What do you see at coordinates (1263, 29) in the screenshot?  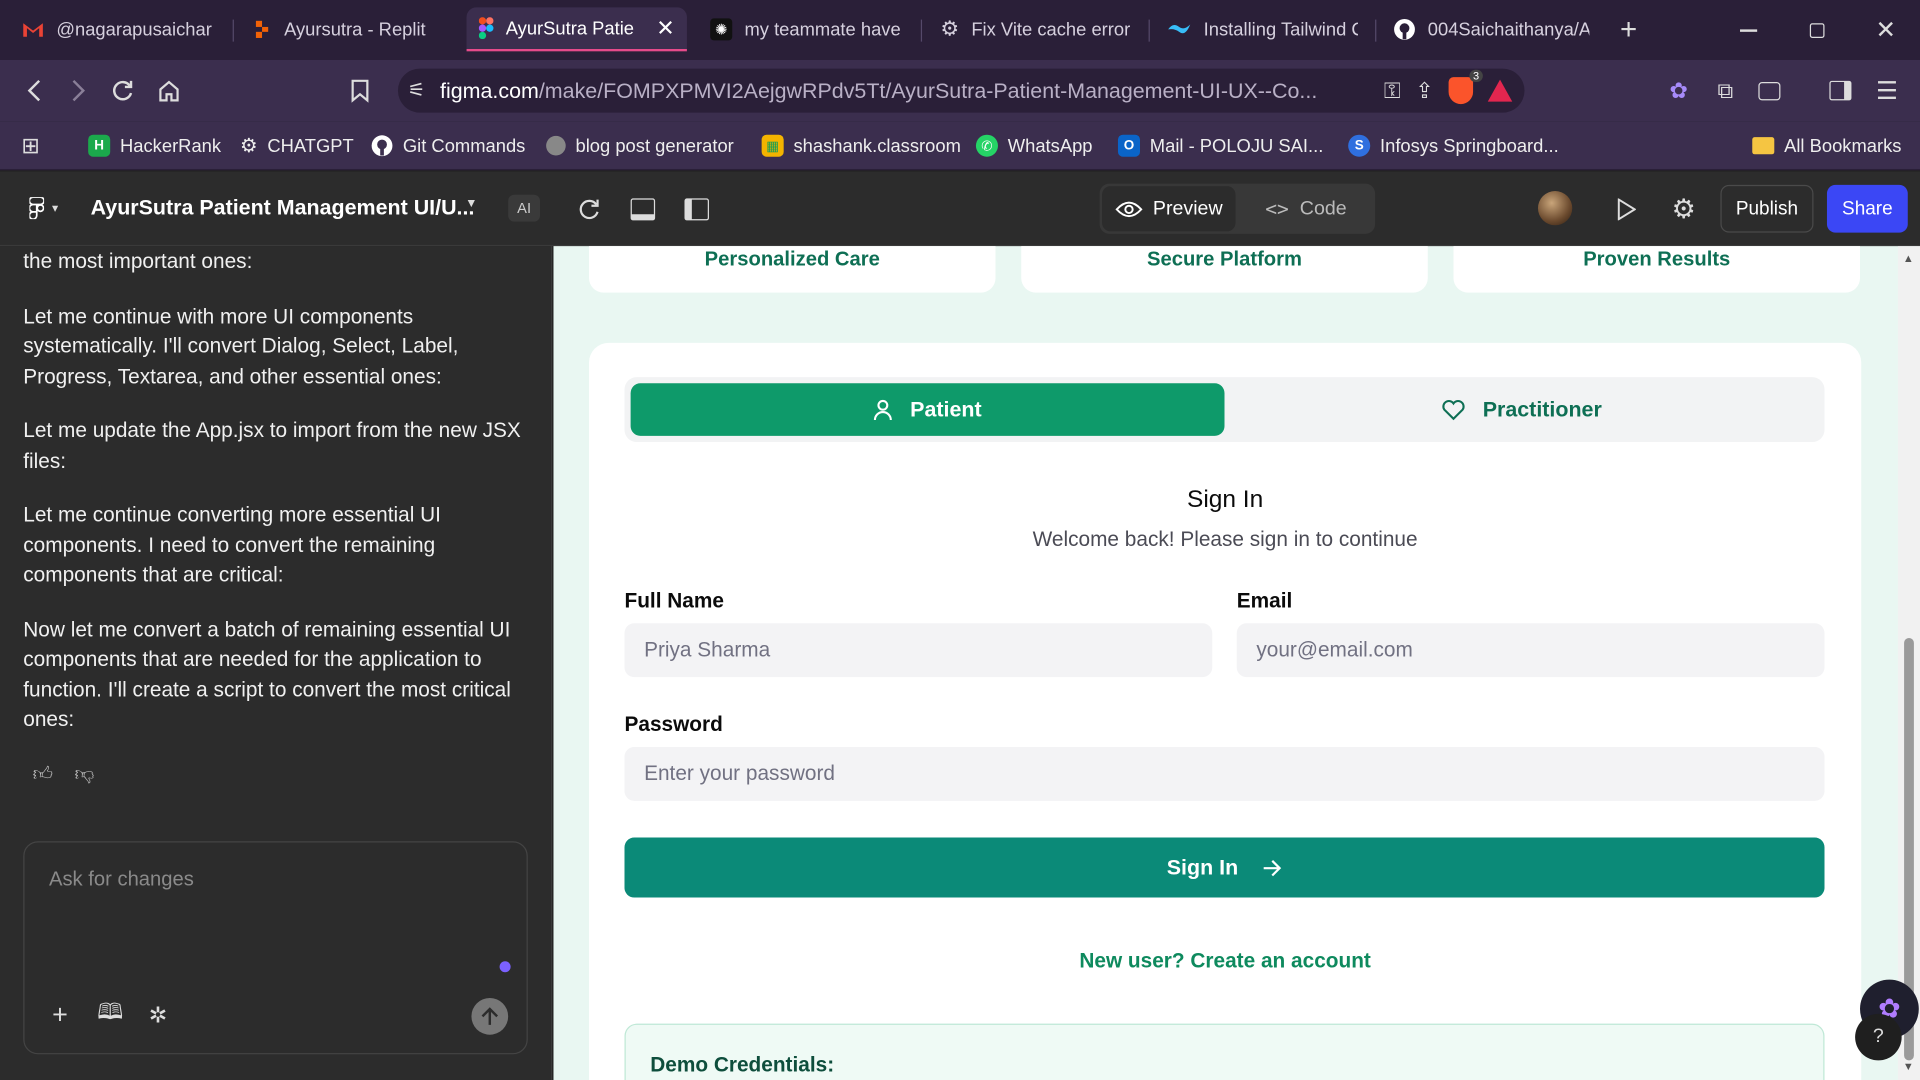 I see `tab-tailwind: Installing Tailwind C` at bounding box center [1263, 29].